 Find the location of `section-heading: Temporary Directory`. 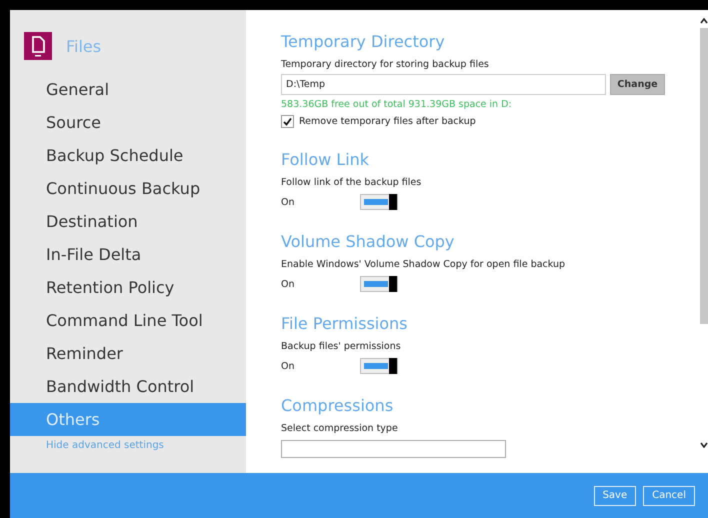

section-heading: Temporary Directory is located at coordinates (363, 41).